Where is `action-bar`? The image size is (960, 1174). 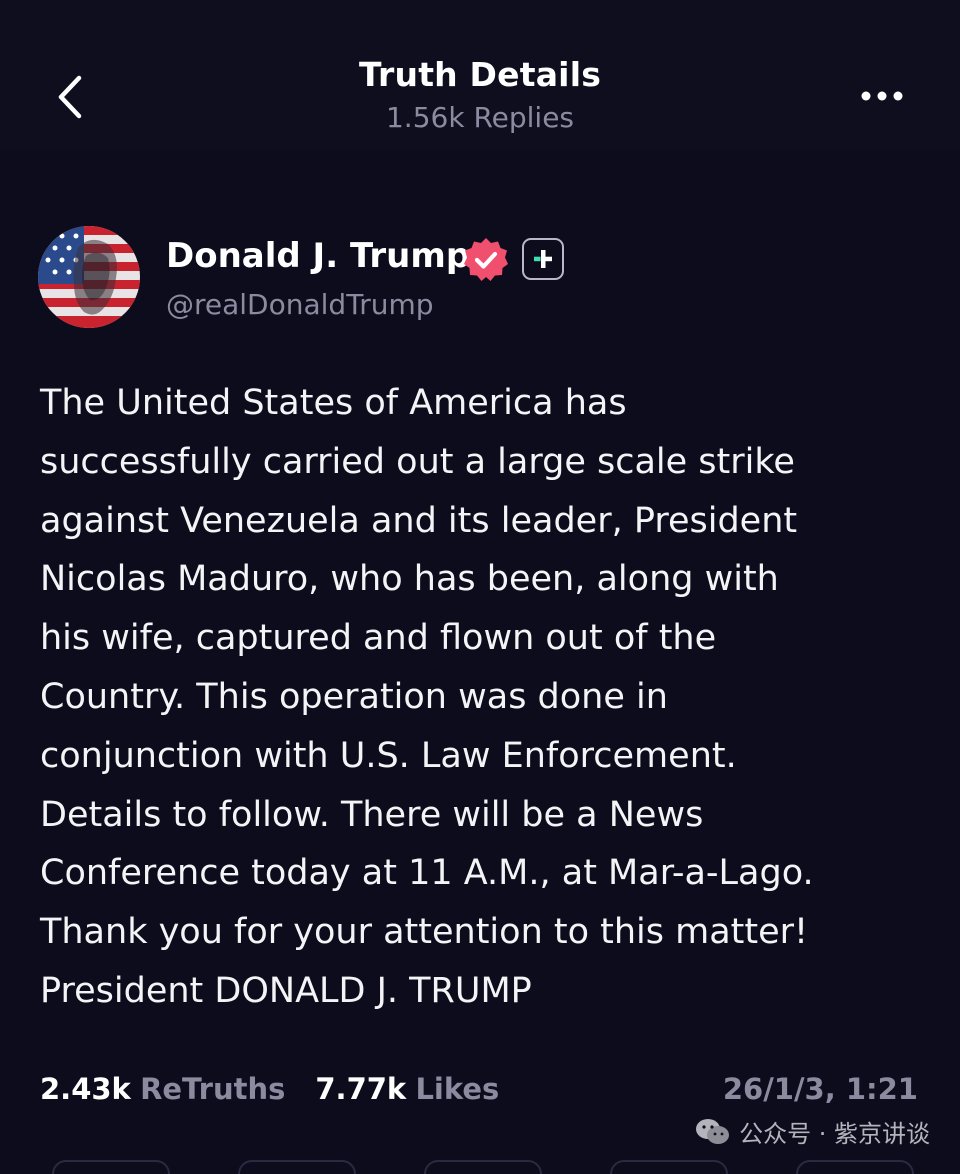
action-bar is located at coordinates (480, 1167).